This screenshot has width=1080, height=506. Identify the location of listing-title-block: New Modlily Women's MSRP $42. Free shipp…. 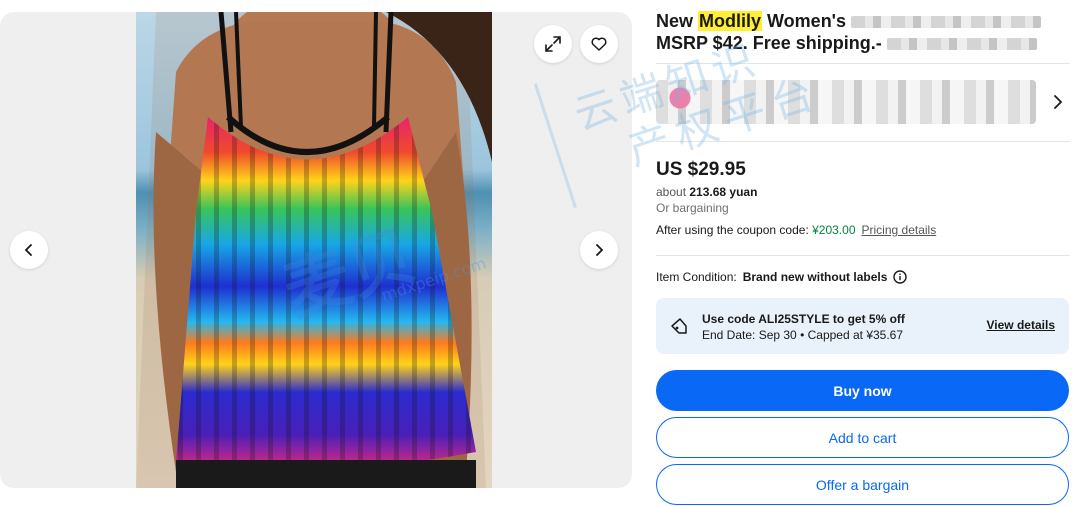
(863, 32).